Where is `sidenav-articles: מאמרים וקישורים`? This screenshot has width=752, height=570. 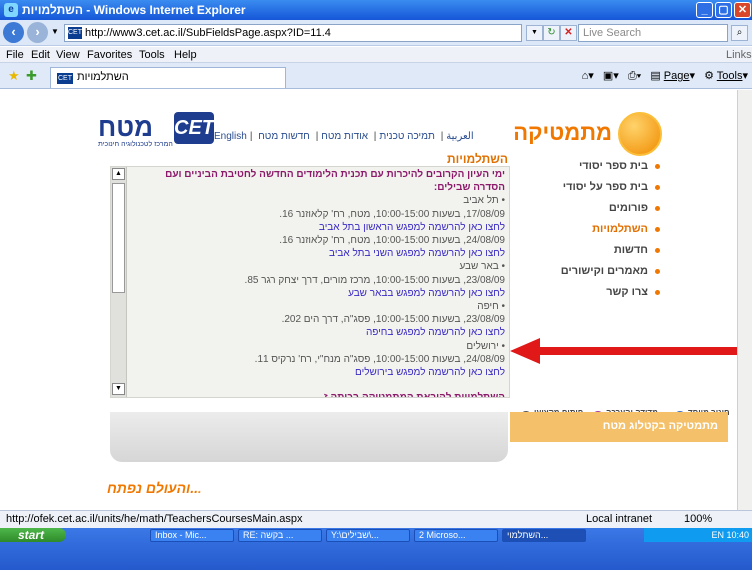
sidenav-articles: מאמרים וקישורים is located at coordinates (591, 275).